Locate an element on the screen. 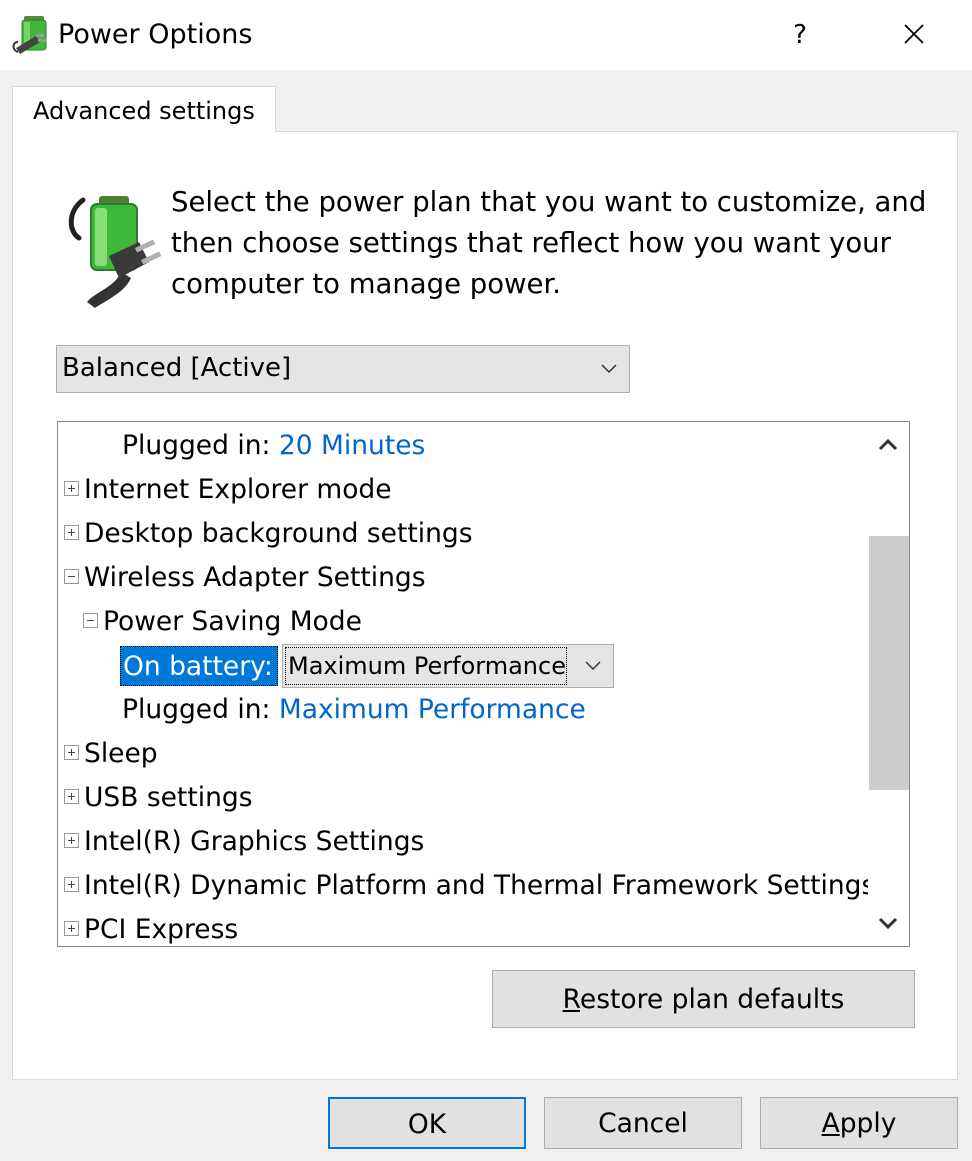  on-battery-label: On battery: is located at coordinates (199, 666).